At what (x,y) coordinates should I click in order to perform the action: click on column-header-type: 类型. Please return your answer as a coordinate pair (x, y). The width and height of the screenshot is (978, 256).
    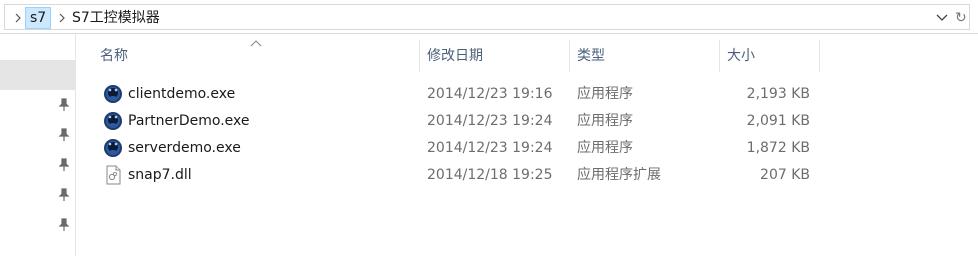
    Looking at the image, I should click on (644, 56).